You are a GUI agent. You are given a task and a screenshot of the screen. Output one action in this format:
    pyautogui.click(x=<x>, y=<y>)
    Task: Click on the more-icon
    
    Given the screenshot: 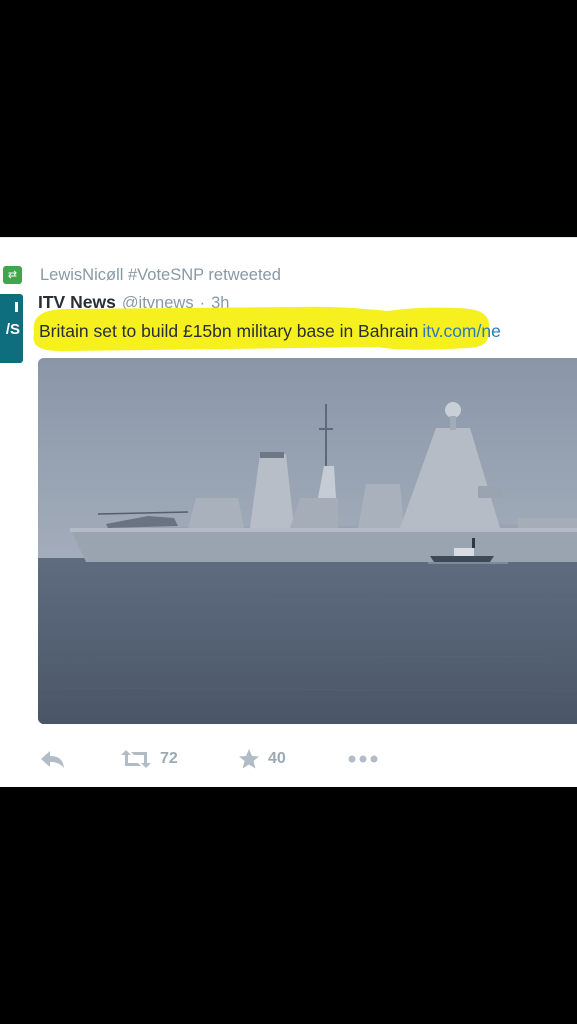 What is the action you would take?
    pyautogui.click(x=363, y=759)
    